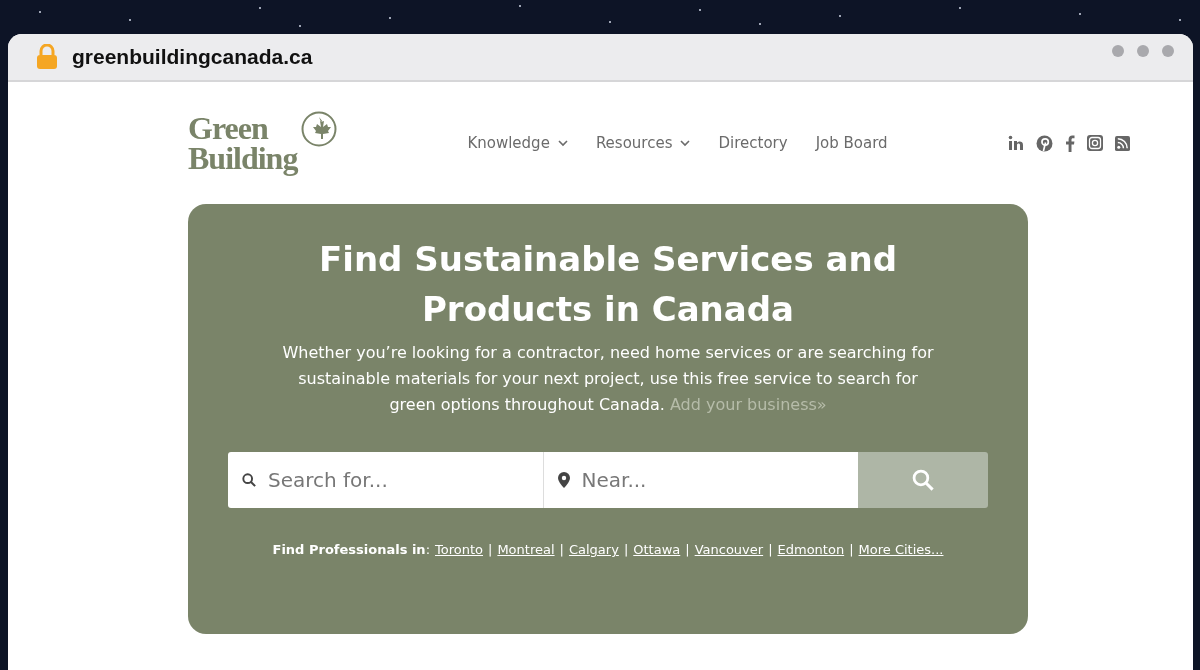 The height and width of the screenshot is (670, 1200). What do you see at coordinates (608, 284) in the screenshot?
I see `hero-title: Find Sustainable Services and Products in Canada` at bounding box center [608, 284].